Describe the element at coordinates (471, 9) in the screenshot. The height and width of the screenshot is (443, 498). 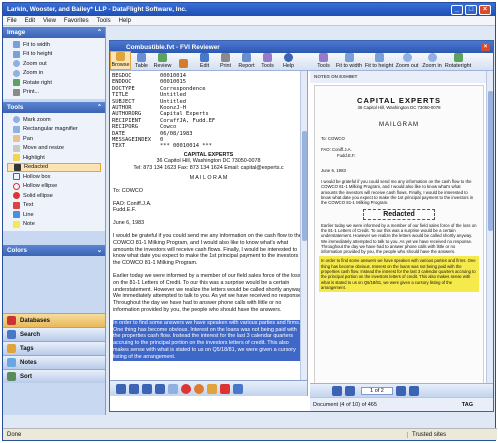
I see `maximize-button: □` at that location.